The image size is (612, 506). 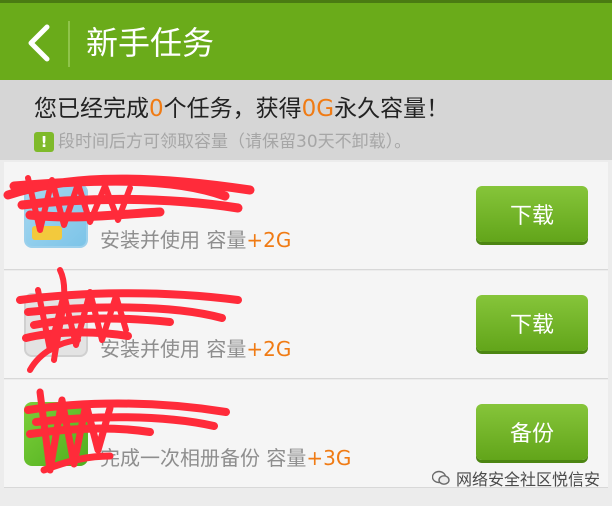 I want to click on task-desc: 完成一次相册备份 容量+3G, so click(x=226, y=458).